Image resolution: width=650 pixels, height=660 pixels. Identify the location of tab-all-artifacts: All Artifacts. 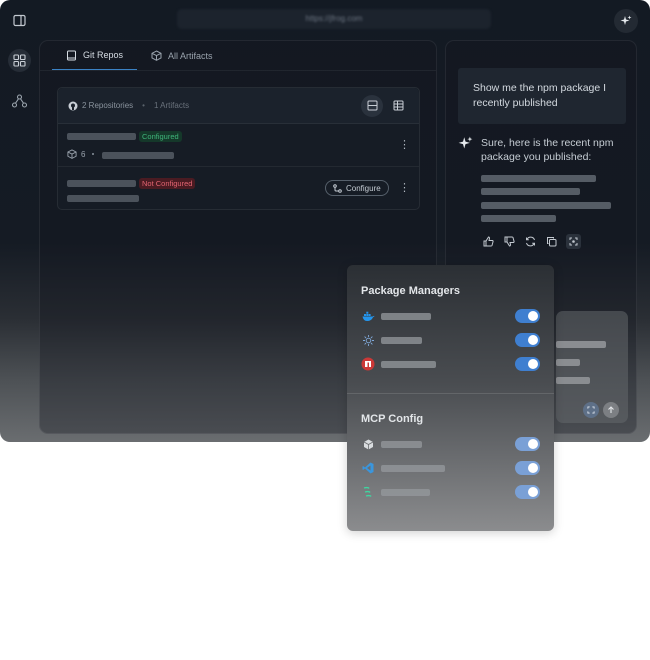
(182, 55).